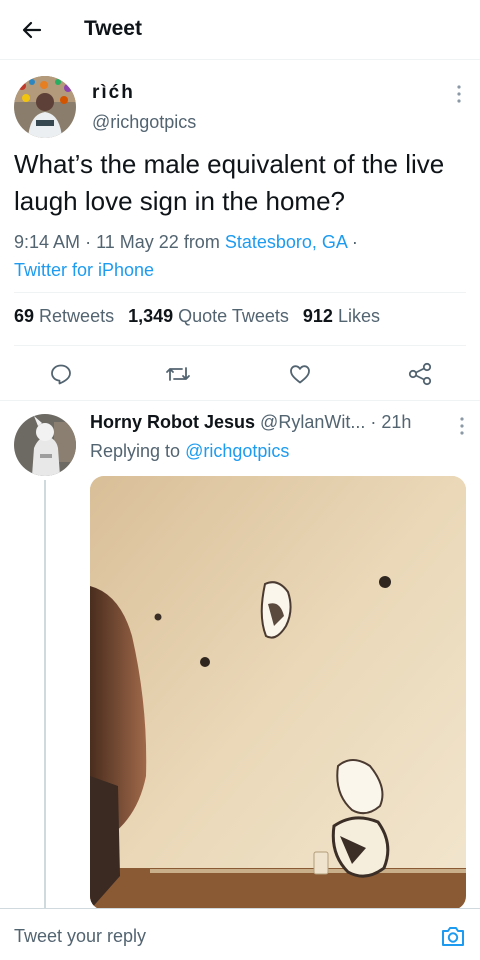 This screenshot has width=480, height=960. Describe the element at coordinates (45, 107) in the screenshot. I see `author-avatar` at that location.